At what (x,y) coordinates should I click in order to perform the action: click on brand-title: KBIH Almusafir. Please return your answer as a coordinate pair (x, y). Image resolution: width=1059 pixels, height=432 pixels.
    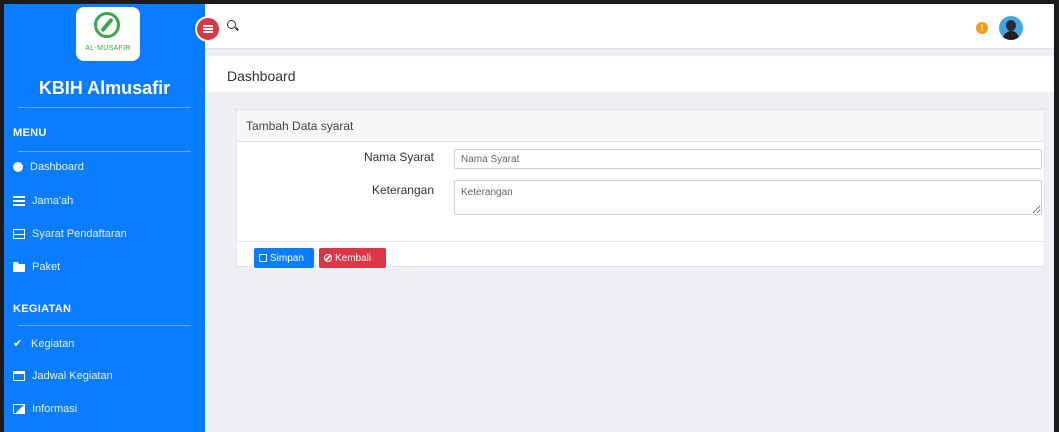
    Looking at the image, I should click on (104, 88).